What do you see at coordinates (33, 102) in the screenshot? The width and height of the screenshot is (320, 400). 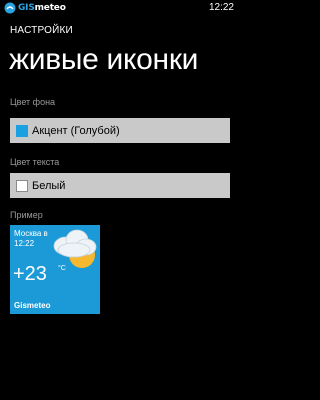 I see `background-color-label: Цвет фона` at bounding box center [33, 102].